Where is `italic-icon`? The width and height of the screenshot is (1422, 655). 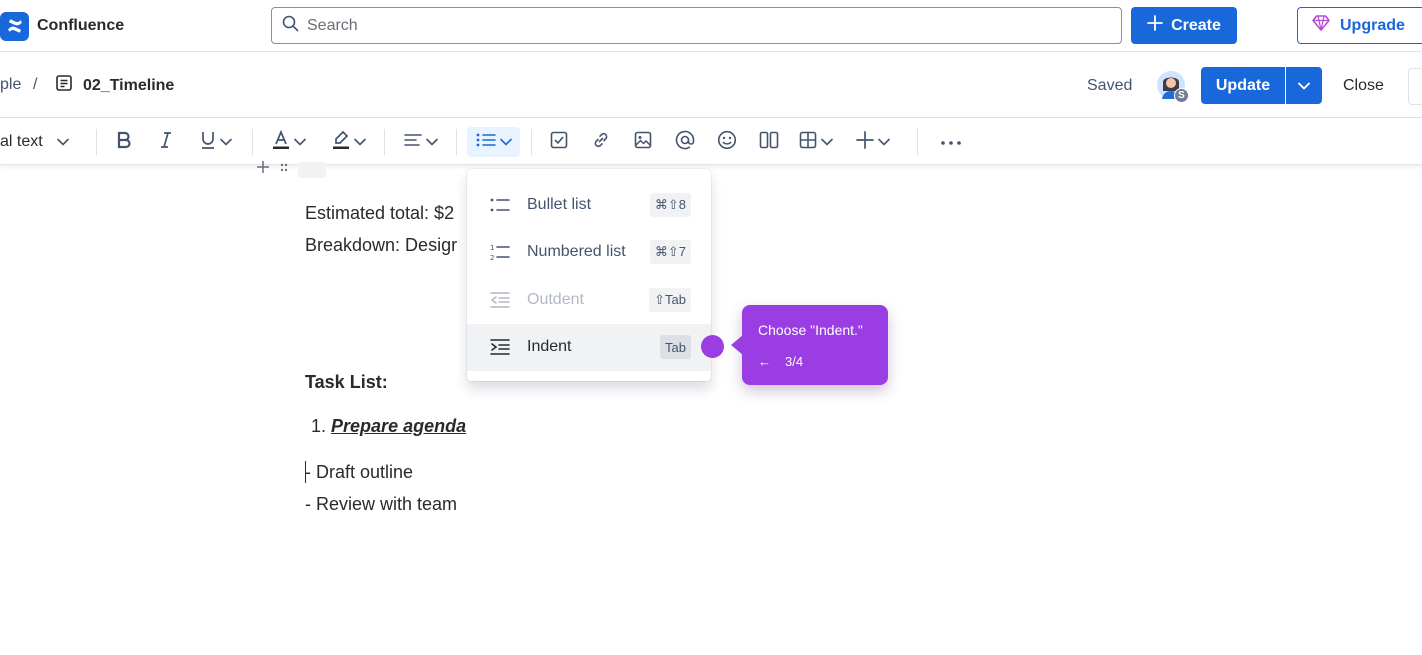
italic-icon is located at coordinates (166, 142).